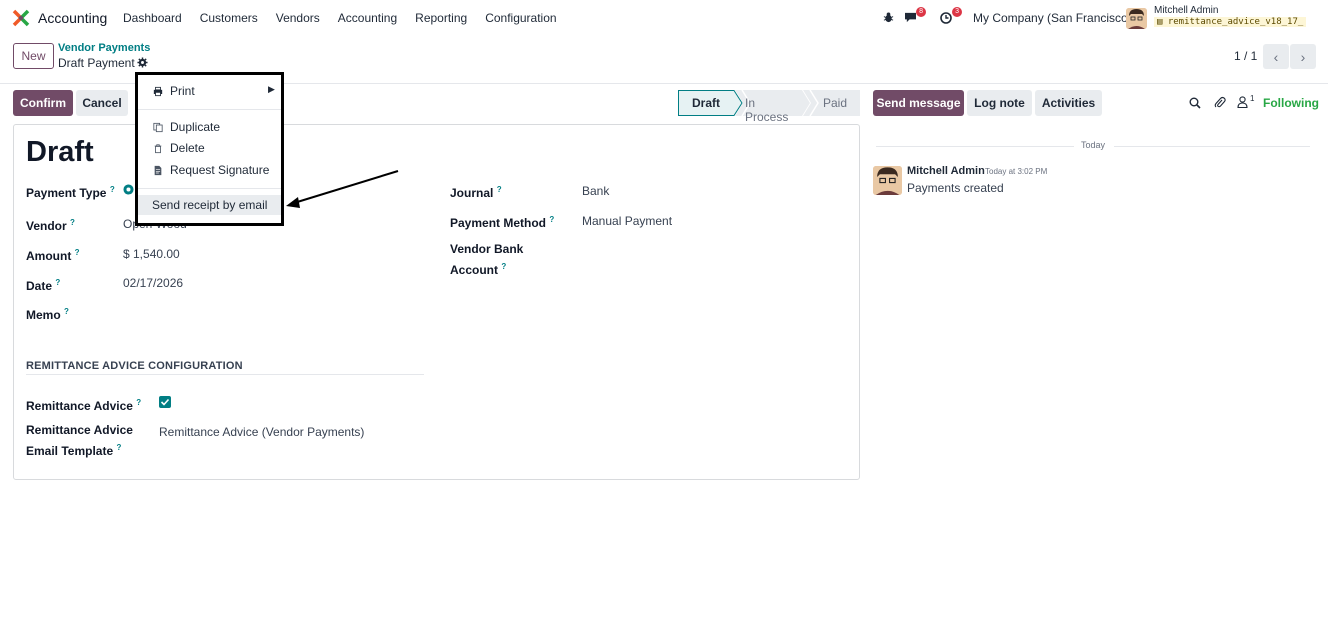 This screenshot has width=1328, height=620. I want to click on journal-field: Bank, so click(595, 191).